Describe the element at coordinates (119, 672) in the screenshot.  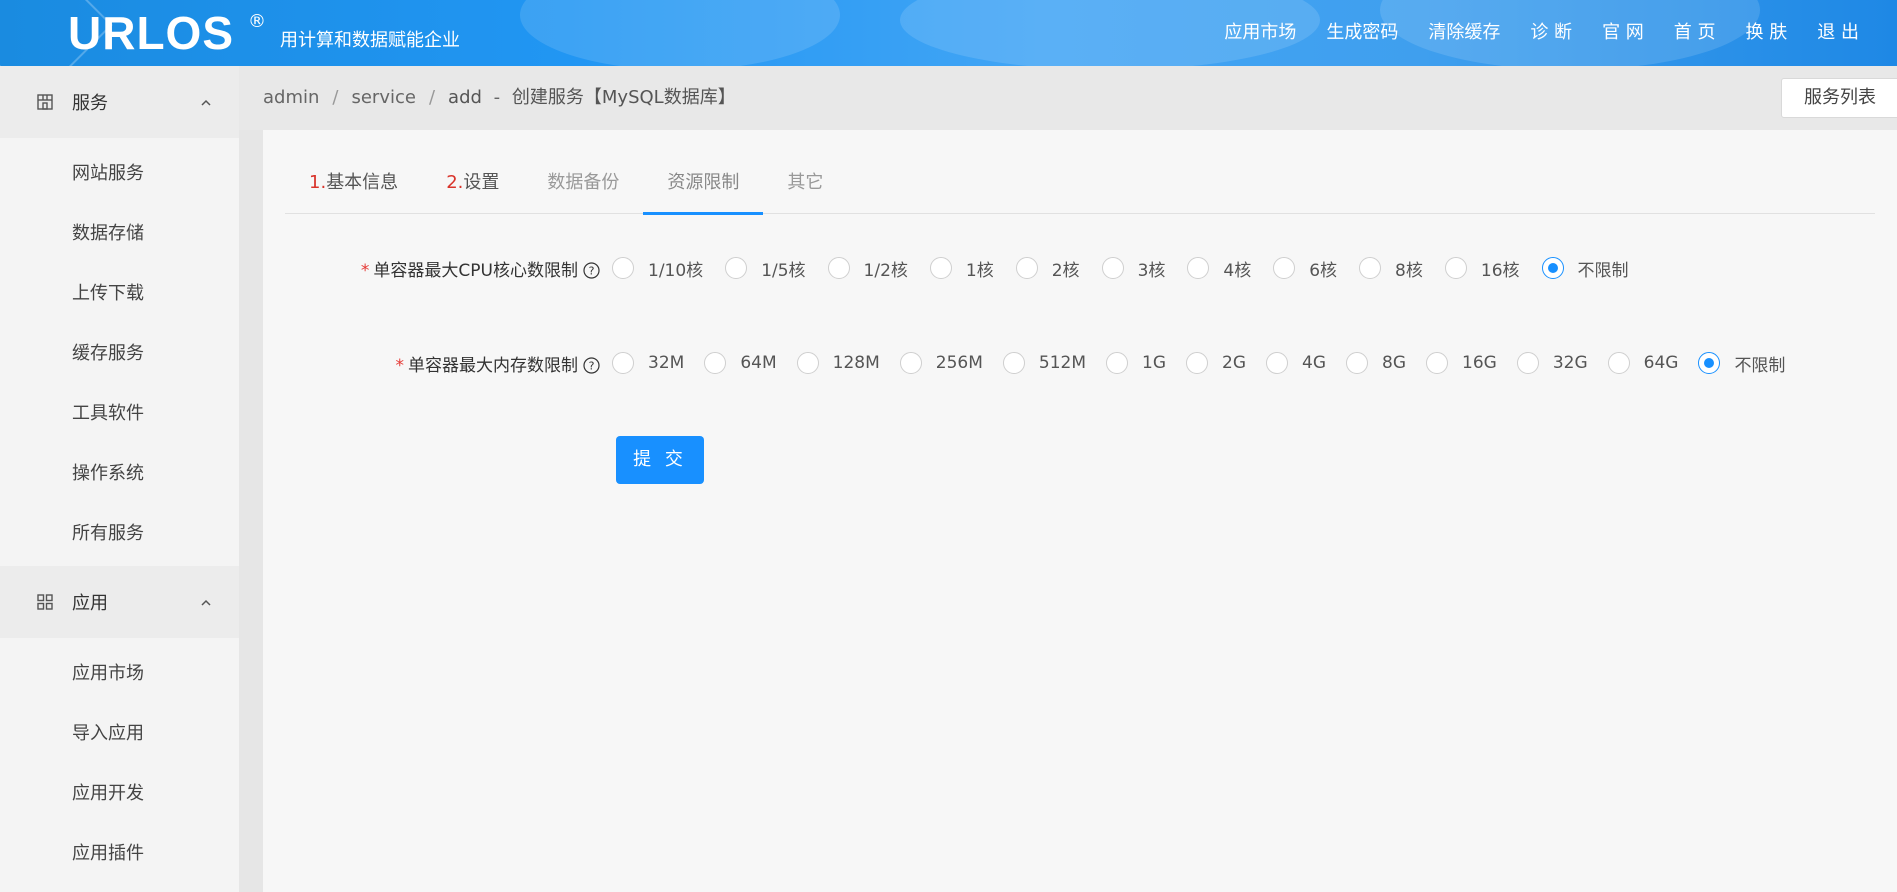
I see `sidebar-item-app-market: 应用市场` at that location.